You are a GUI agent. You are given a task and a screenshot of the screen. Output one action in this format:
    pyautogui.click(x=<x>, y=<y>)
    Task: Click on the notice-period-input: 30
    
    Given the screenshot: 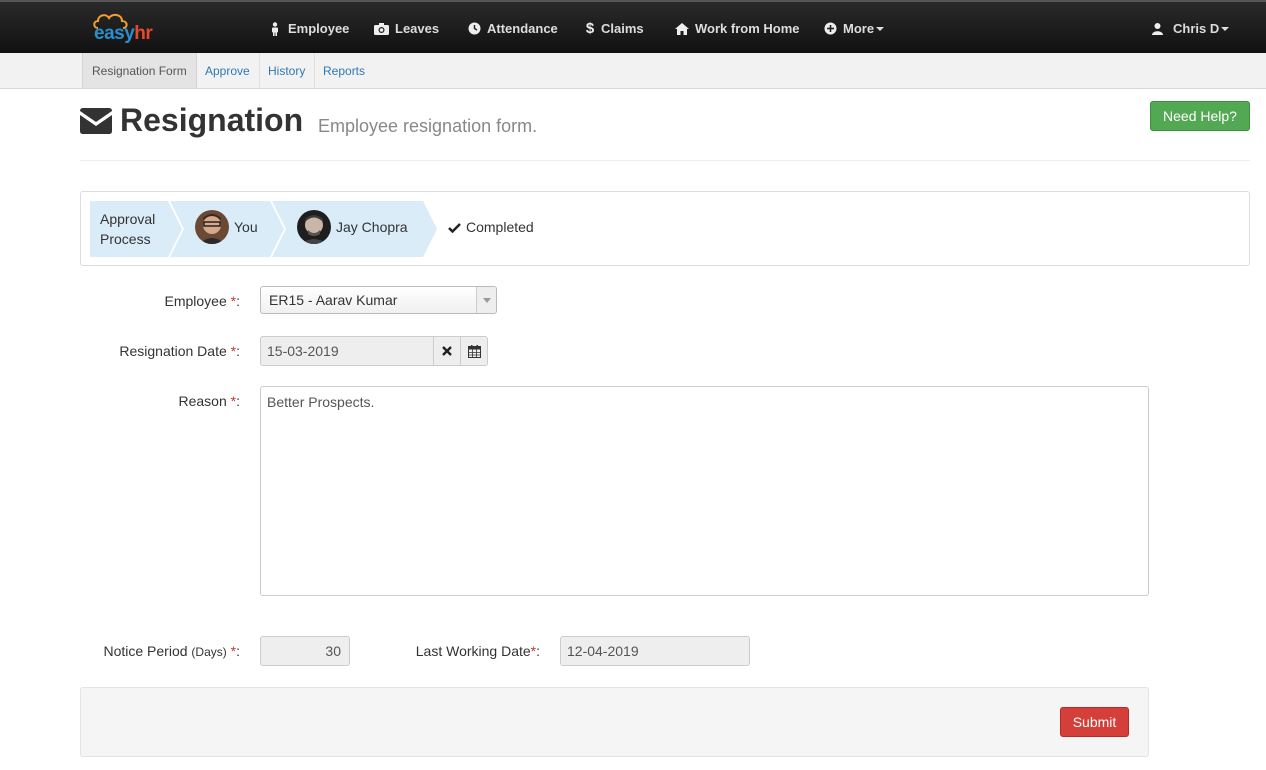 What is the action you would take?
    pyautogui.click(x=305, y=651)
    